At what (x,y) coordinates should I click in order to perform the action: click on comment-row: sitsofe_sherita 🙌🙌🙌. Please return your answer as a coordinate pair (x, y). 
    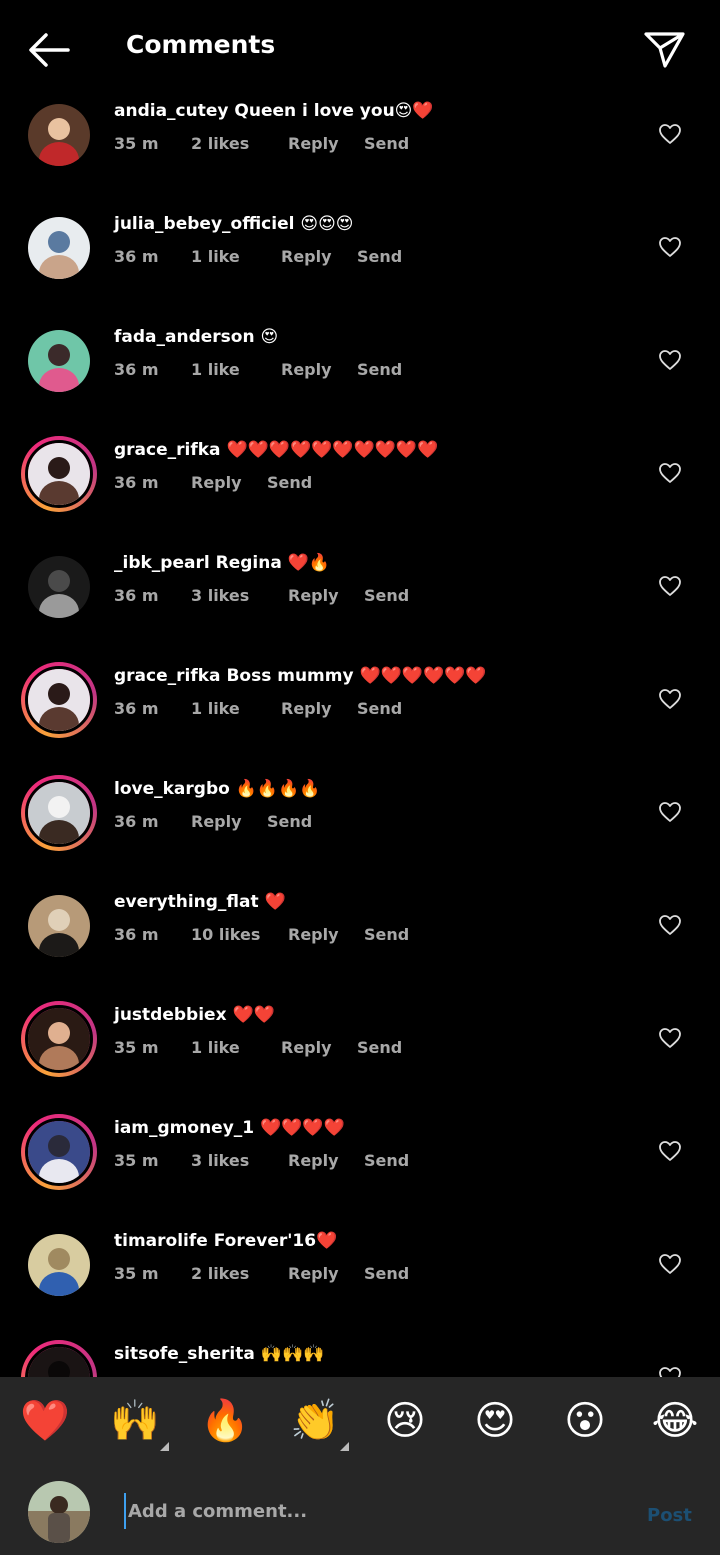
    Looking at the image, I should click on (360, 1358).